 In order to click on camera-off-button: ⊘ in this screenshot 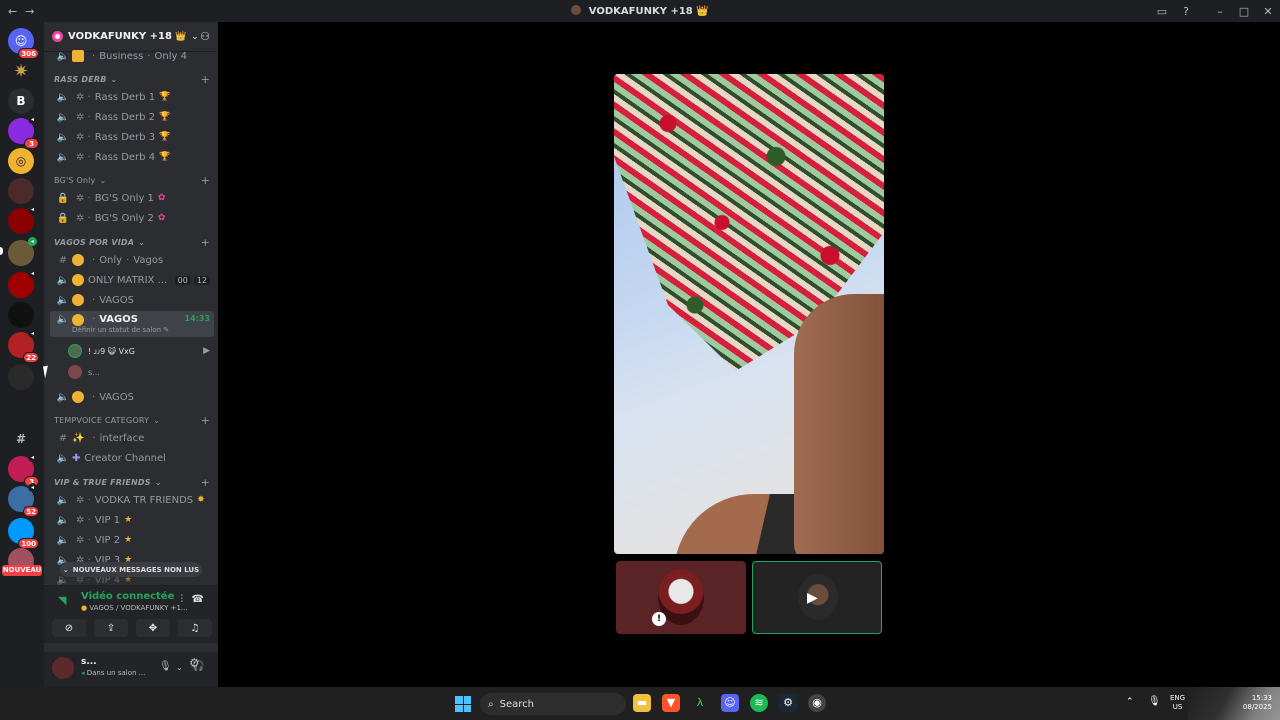, I will do `click(69, 628)`.